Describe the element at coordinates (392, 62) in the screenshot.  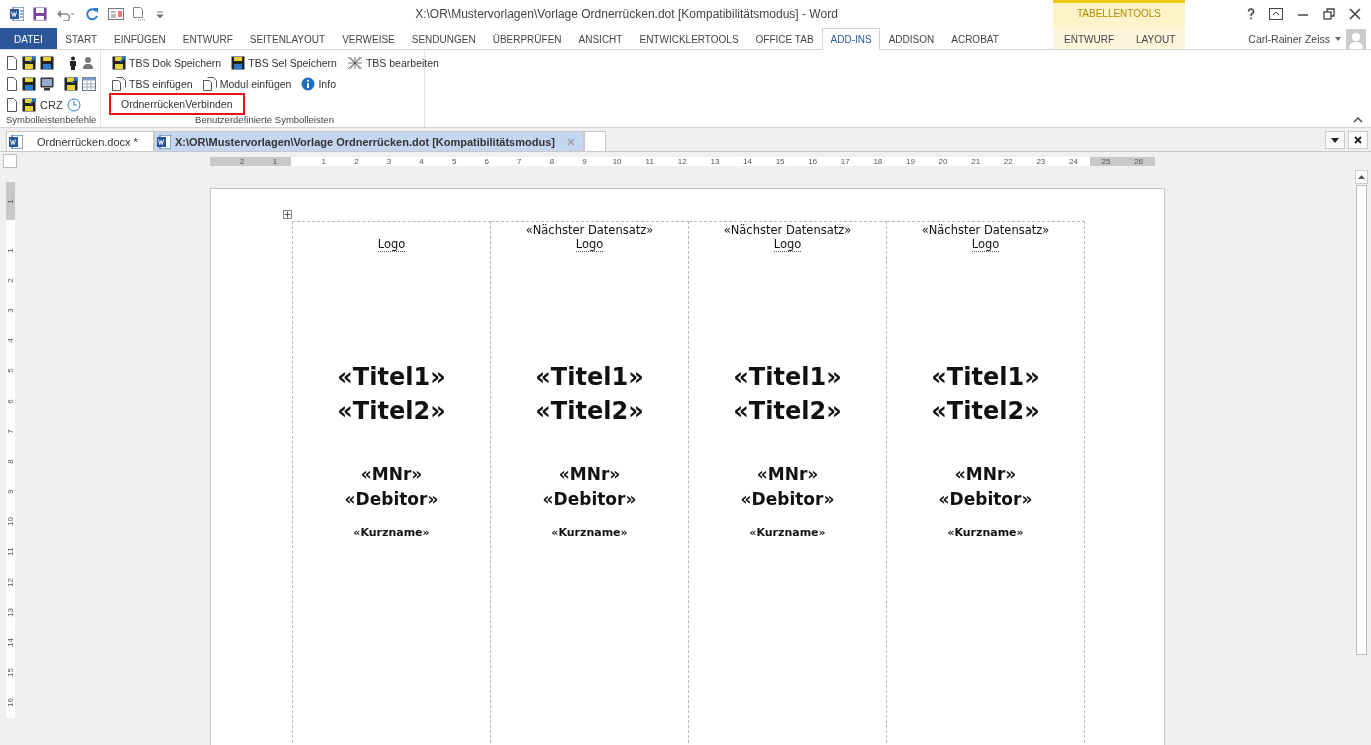
I see `toolbar-button: TBS bearbeiten` at that location.